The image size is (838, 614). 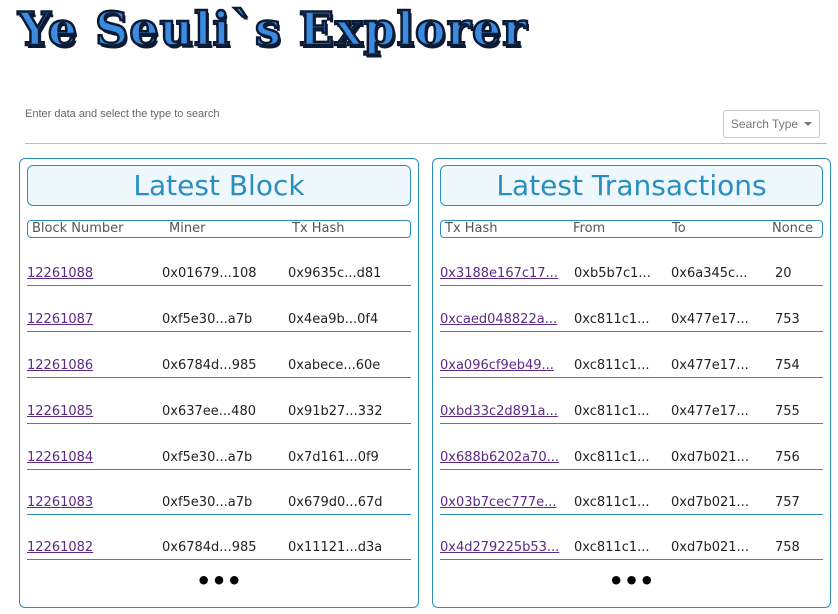 I want to click on block-tx-hash: 0x9635c...d81, so click(x=335, y=273).